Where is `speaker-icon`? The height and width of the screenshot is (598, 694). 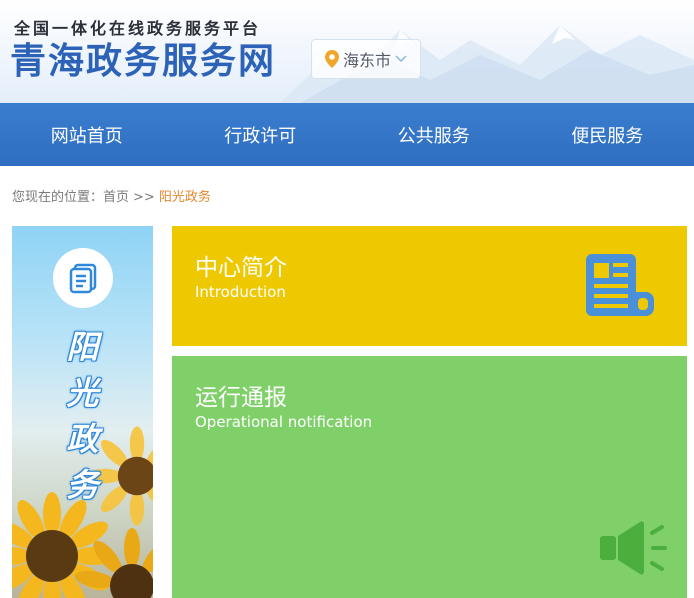
speaker-icon is located at coordinates (633, 548).